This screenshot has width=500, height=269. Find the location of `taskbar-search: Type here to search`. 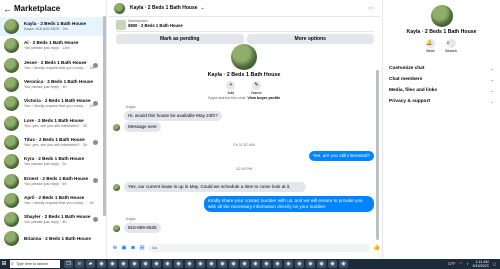

taskbar-search: Type here to search is located at coordinates (35, 264).